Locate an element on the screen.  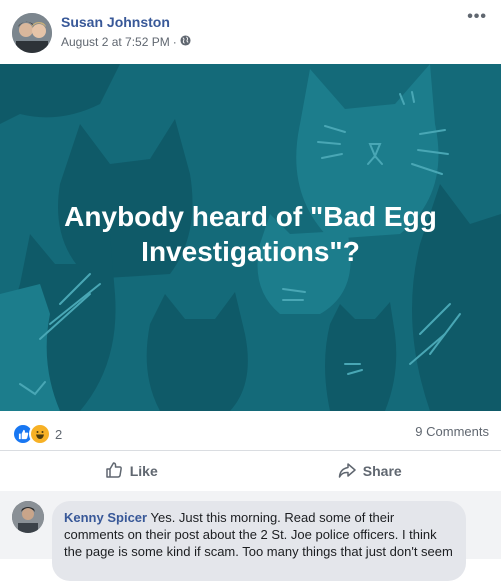
post-stats: 2 9 Comments is located at coordinates (250, 431).